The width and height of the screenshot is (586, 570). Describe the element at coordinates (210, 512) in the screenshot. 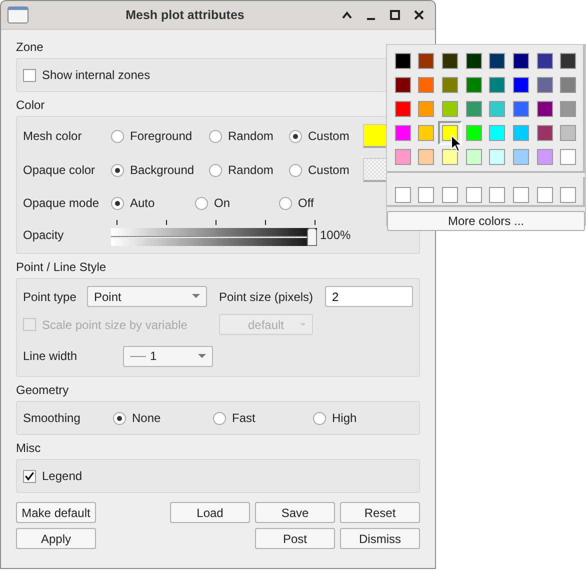

I see `dialog-button: Load` at that location.